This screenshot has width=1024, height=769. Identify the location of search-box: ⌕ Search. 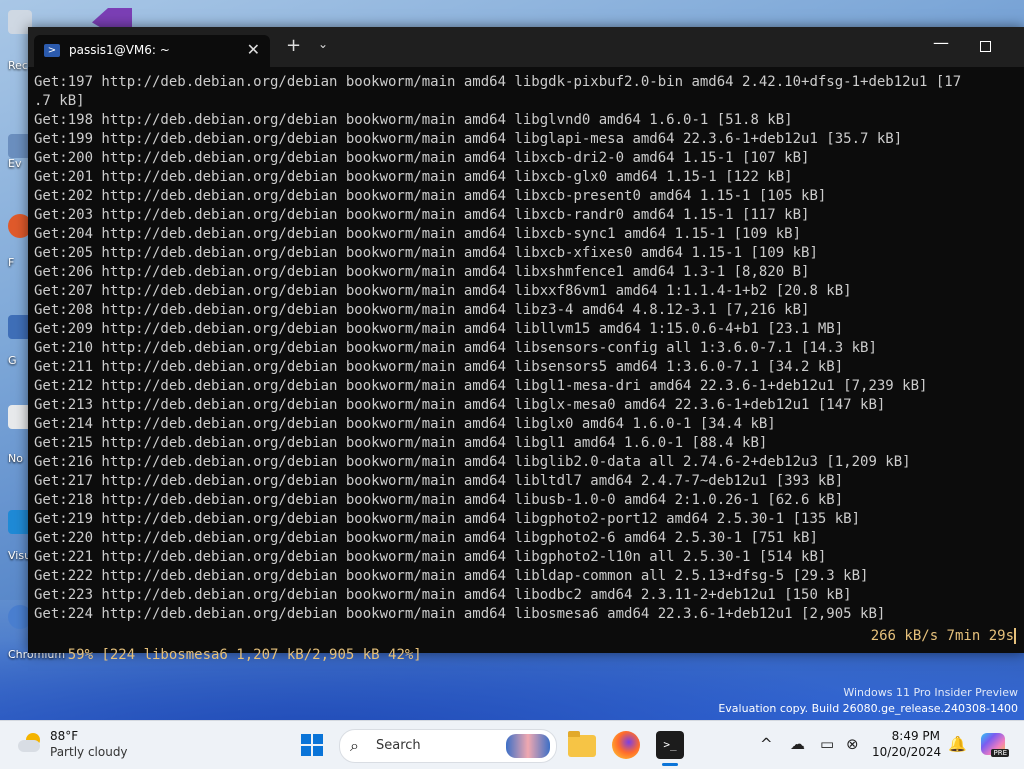
(448, 746).